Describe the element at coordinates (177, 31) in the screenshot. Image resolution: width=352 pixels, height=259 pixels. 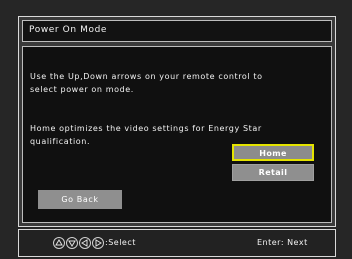
I see `dialog-title-bar: Power On Mode` at that location.